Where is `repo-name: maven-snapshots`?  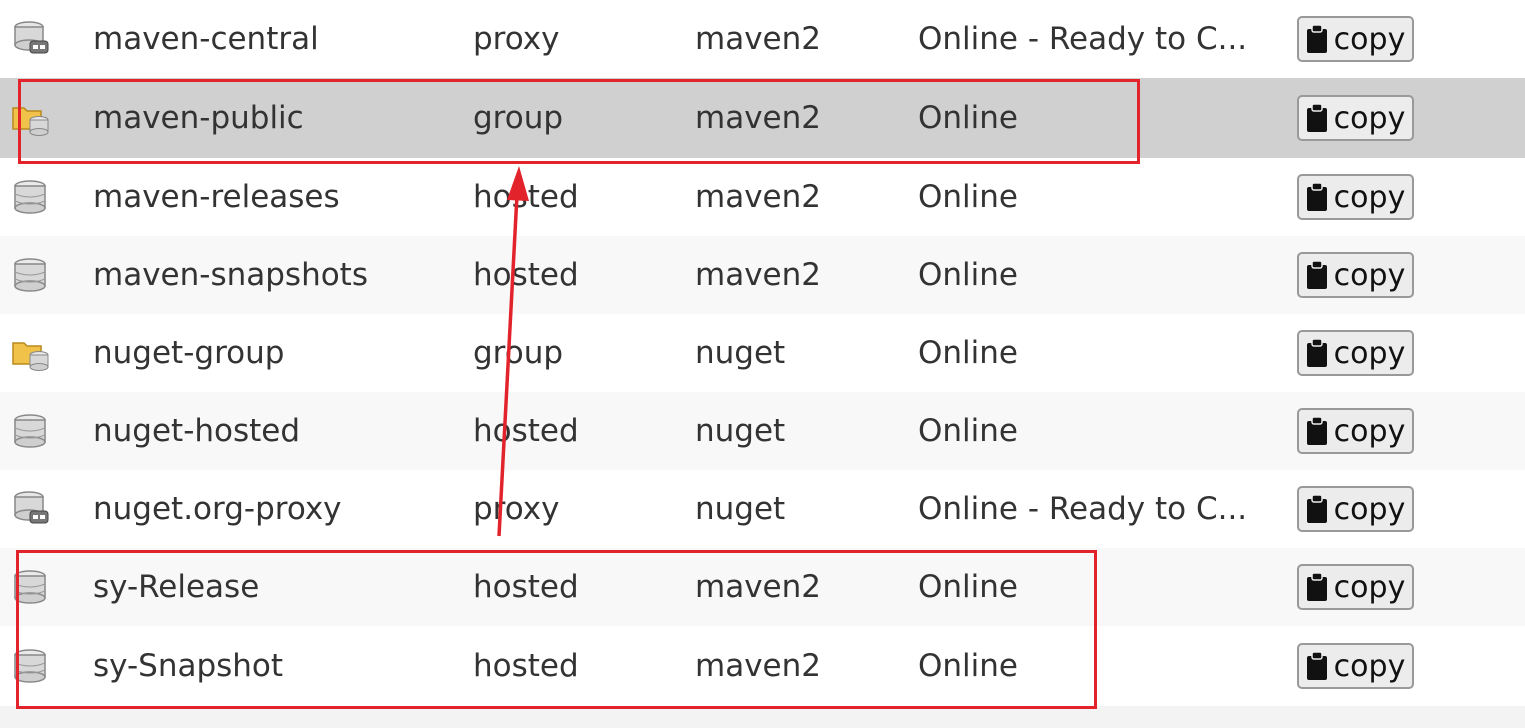 repo-name: maven-snapshots is located at coordinates (230, 275).